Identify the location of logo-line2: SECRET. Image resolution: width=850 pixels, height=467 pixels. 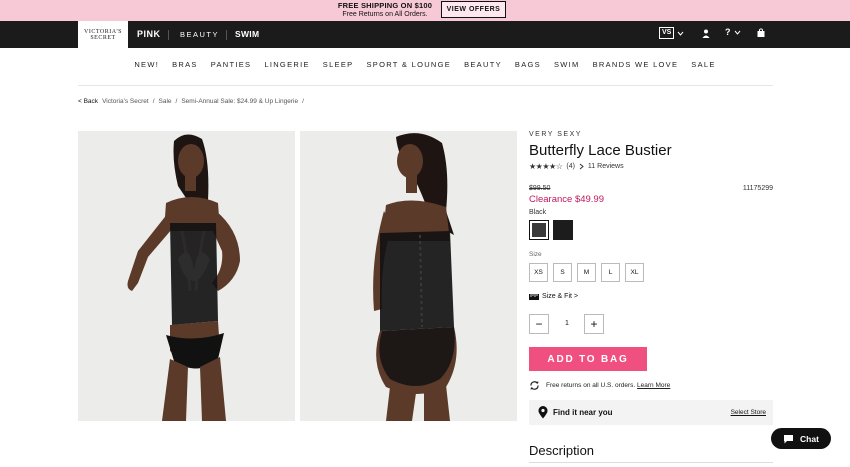
(103, 38).